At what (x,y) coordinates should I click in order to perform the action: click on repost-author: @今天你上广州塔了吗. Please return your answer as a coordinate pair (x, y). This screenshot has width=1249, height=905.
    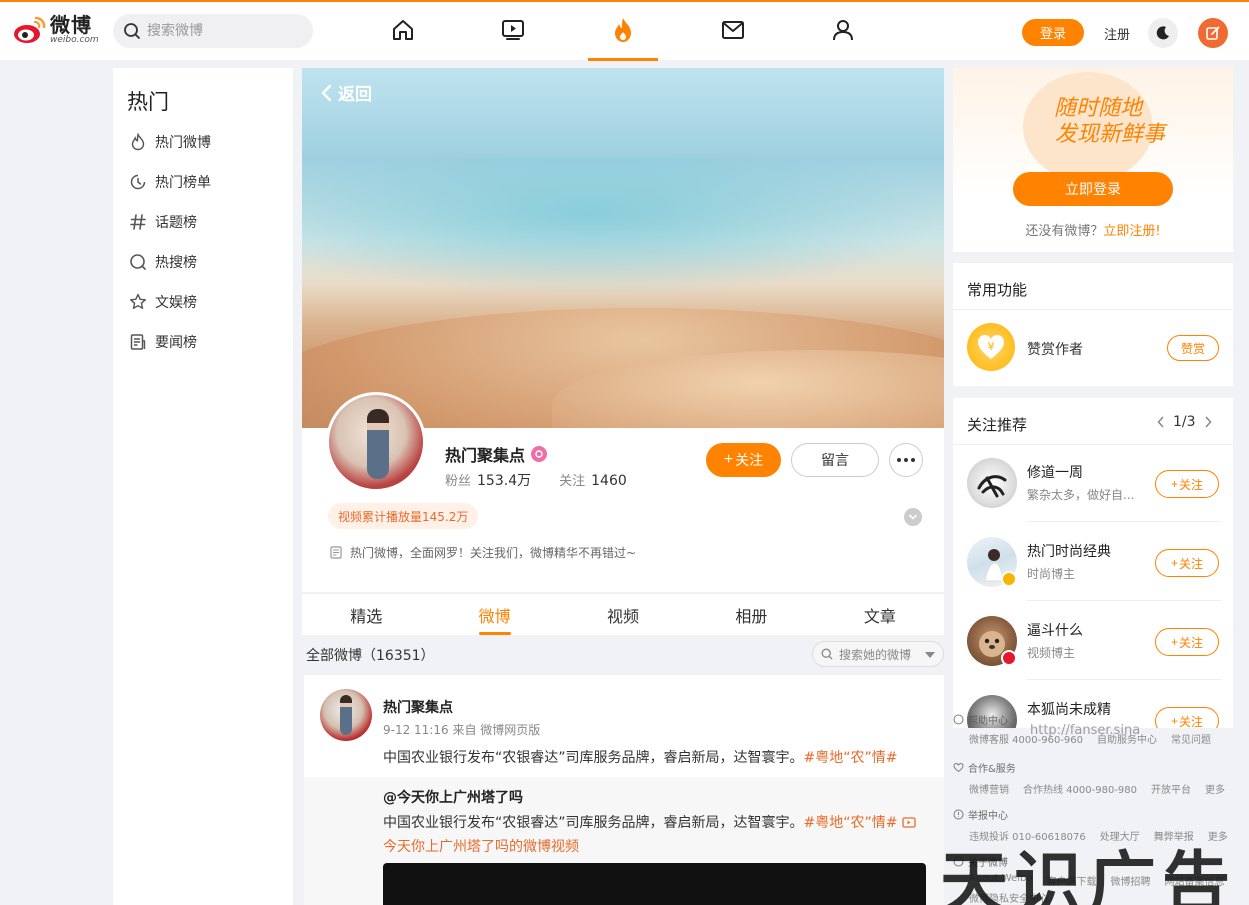
    Looking at the image, I should click on (453, 797).